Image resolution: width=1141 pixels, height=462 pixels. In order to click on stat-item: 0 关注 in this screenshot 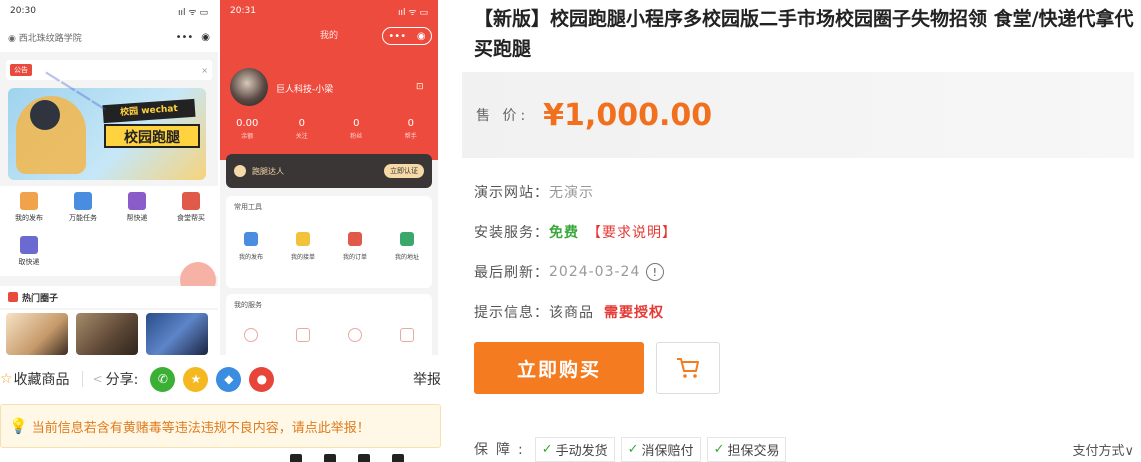, I will do `click(302, 129)`.